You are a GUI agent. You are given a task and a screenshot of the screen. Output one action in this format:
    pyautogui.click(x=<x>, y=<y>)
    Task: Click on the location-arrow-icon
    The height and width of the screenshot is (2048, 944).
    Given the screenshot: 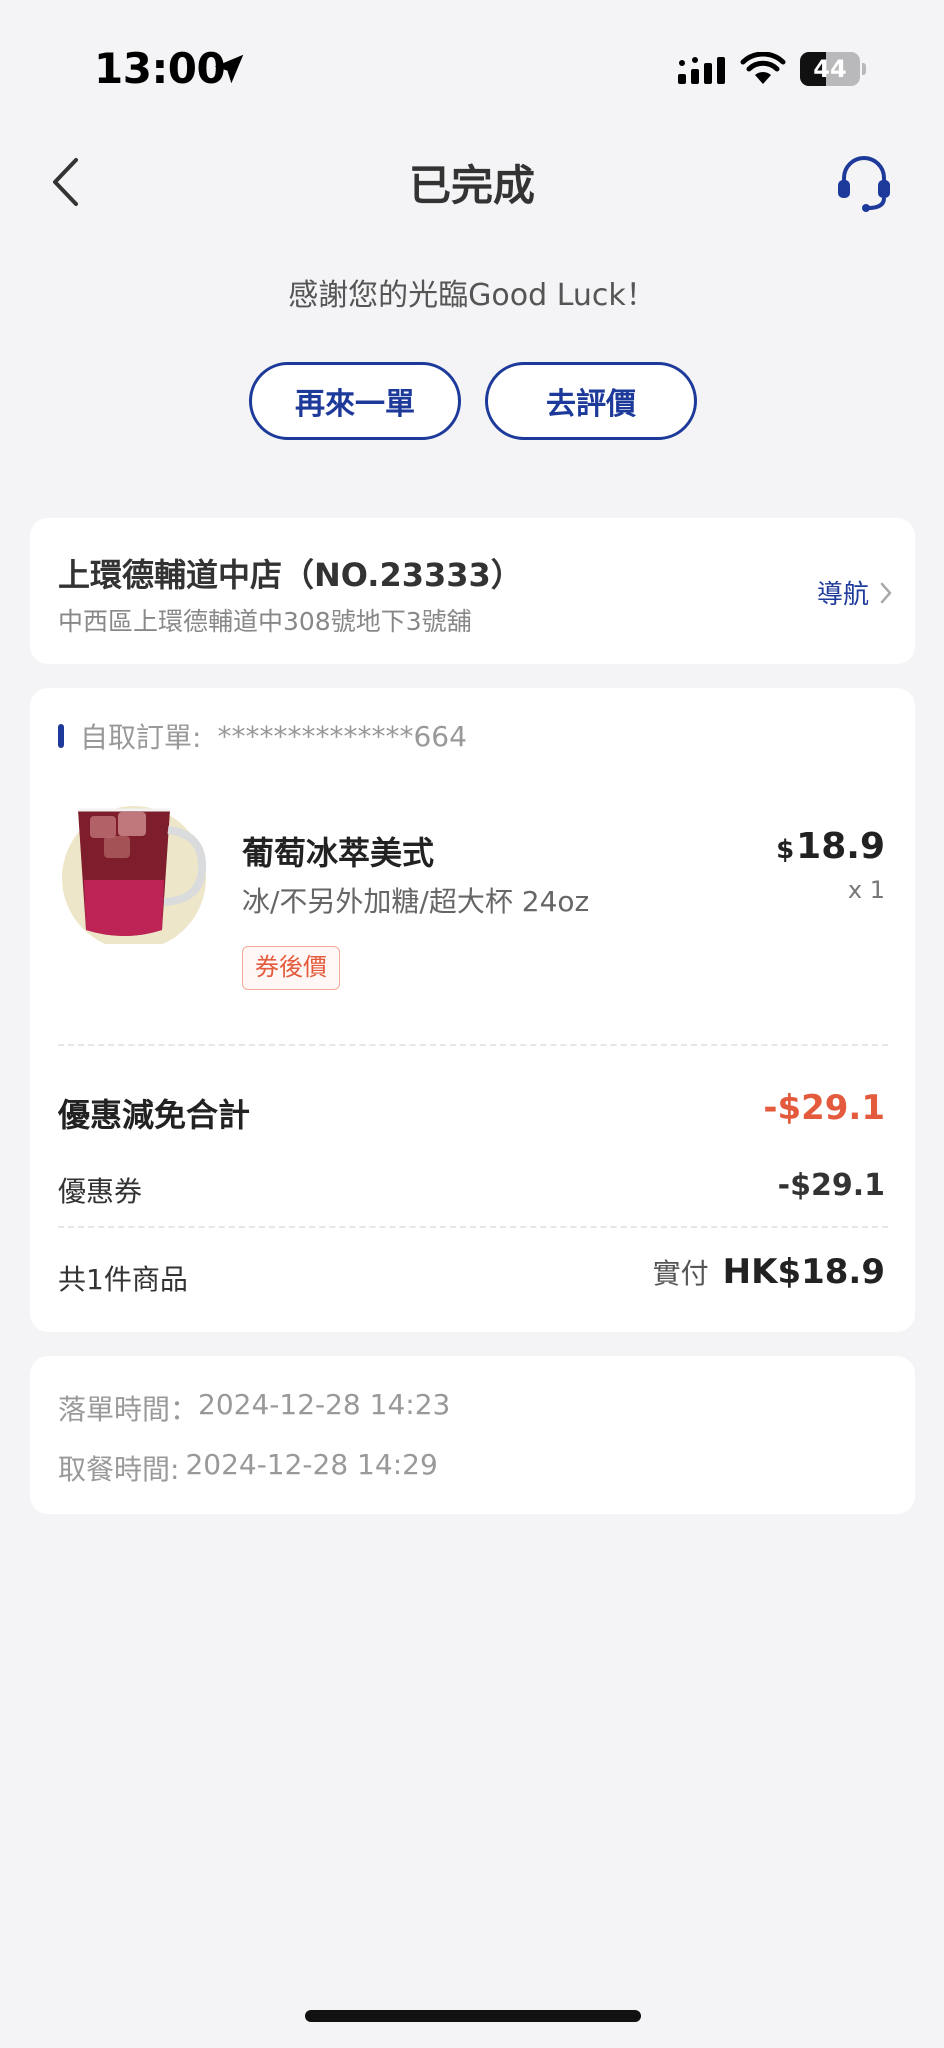 What is the action you would take?
    pyautogui.click(x=229, y=69)
    